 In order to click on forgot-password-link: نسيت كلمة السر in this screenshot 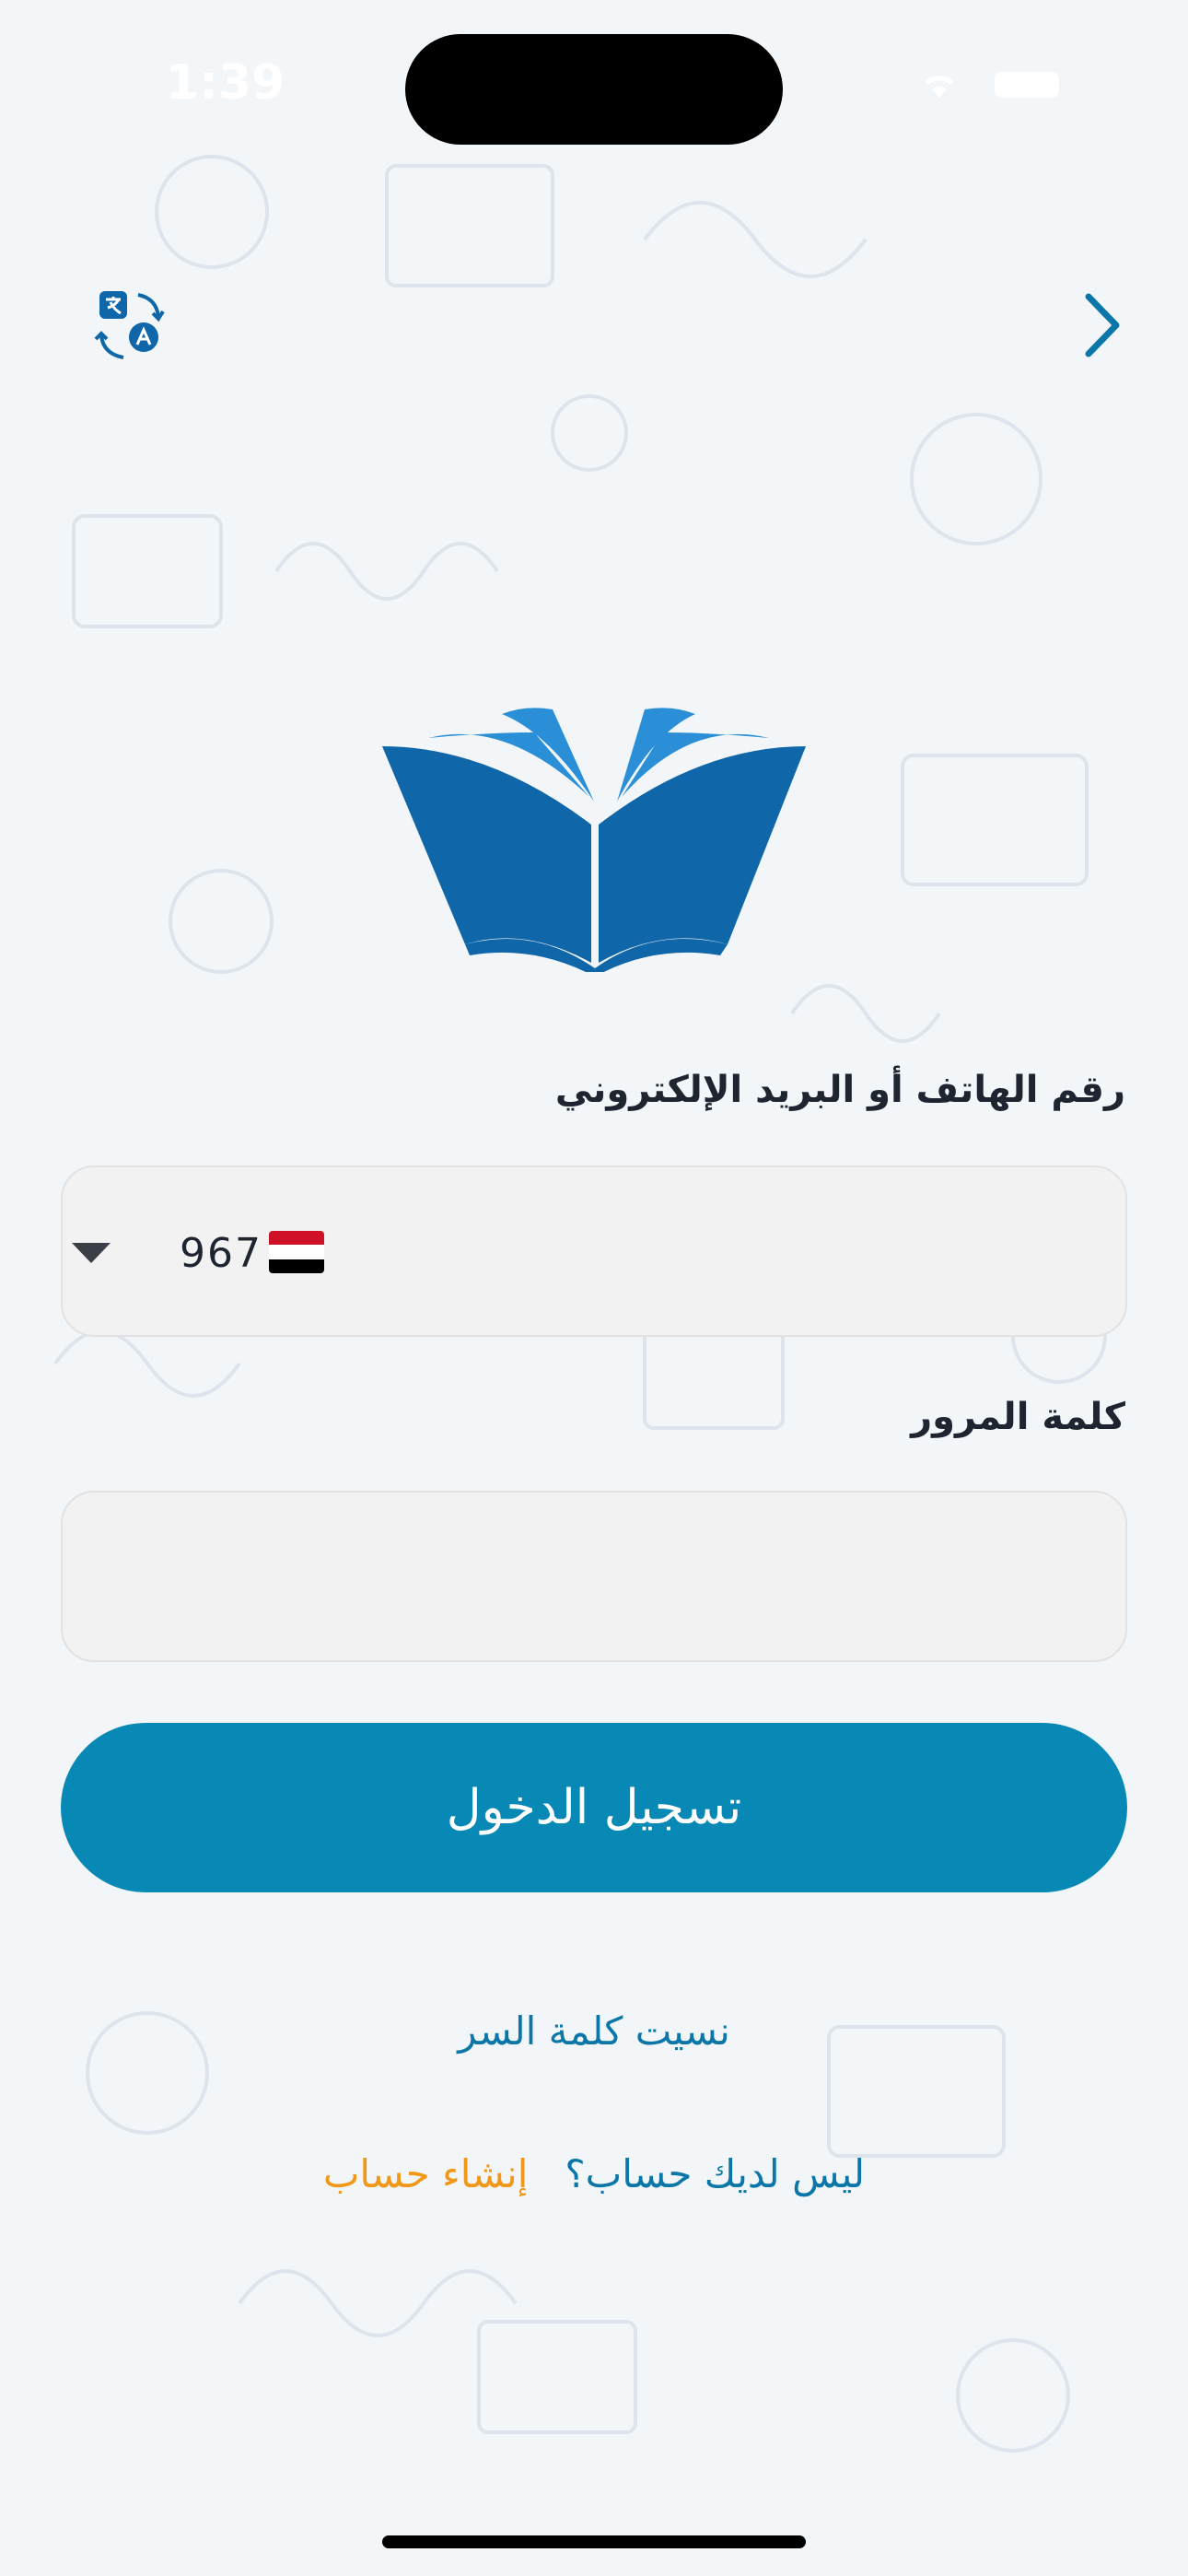, I will do `click(594, 2031)`.